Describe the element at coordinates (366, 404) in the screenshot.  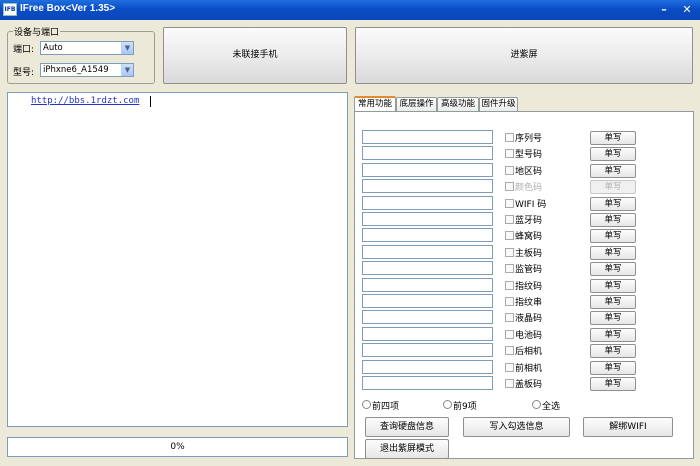
I see `radio-first-four` at that location.